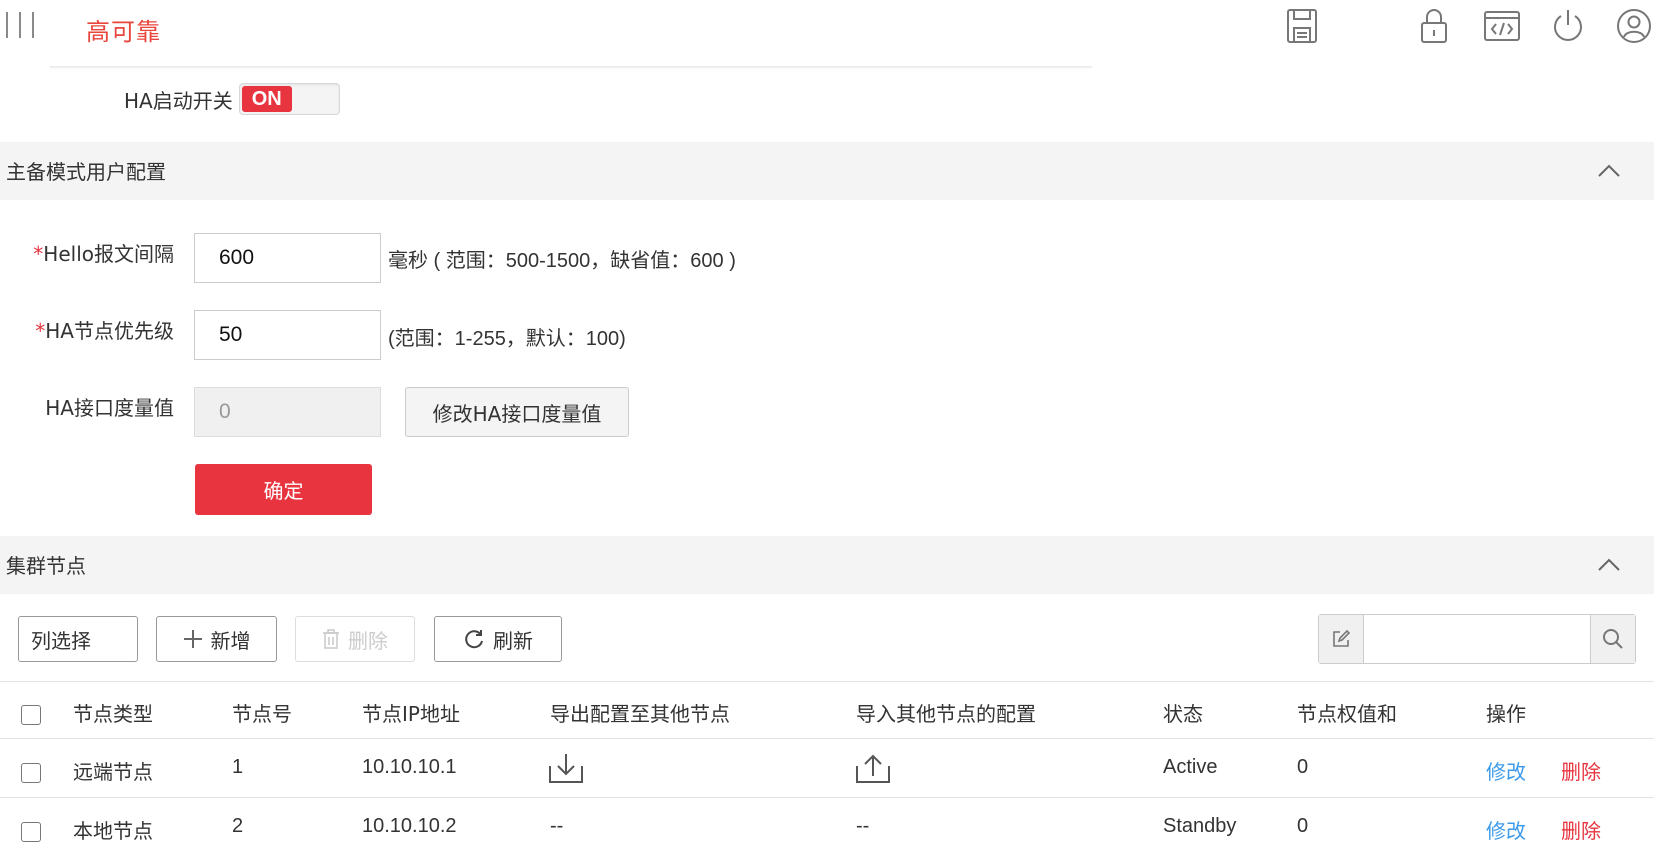  Describe the element at coordinates (1341, 639) in the screenshot. I see `edit-filter-icon` at that location.